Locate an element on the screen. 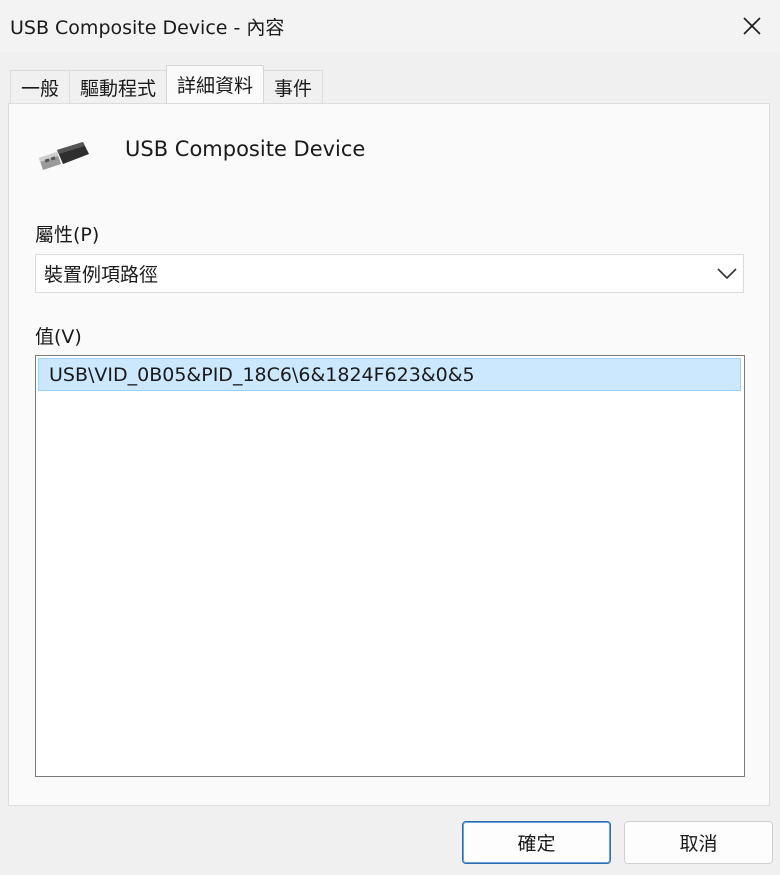  property-selected-value: 裝置例項路徑 is located at coordinates (101, 275).